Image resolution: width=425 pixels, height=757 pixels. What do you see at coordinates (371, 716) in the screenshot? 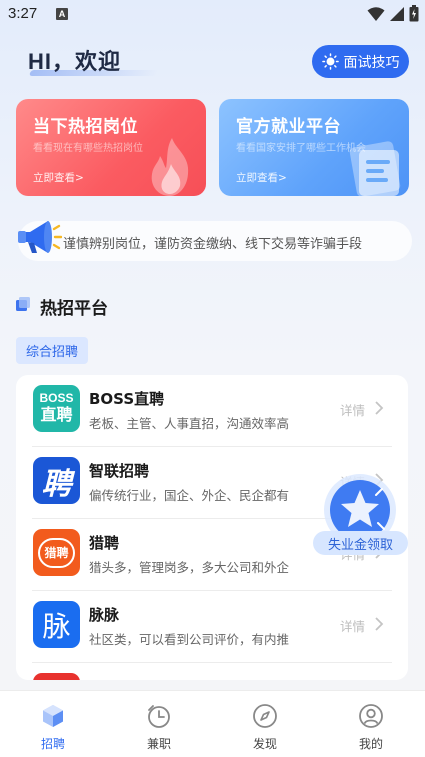
I see `user-icon` at bounding box center [371, 716].